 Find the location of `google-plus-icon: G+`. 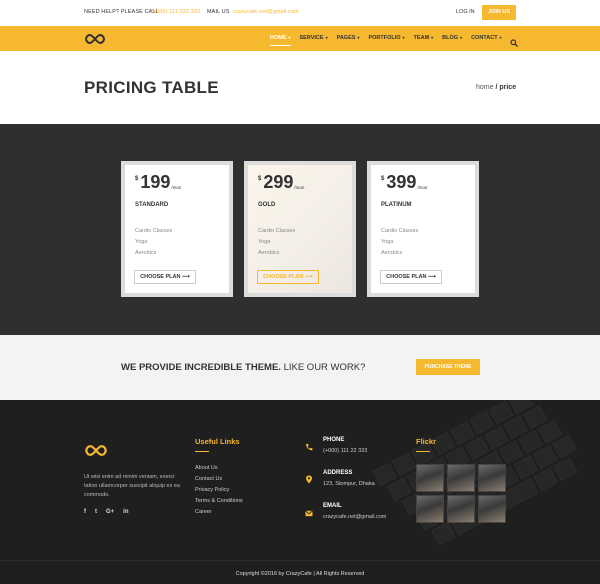

google-plus-icon: G+ is located at coordinates (110, 512).